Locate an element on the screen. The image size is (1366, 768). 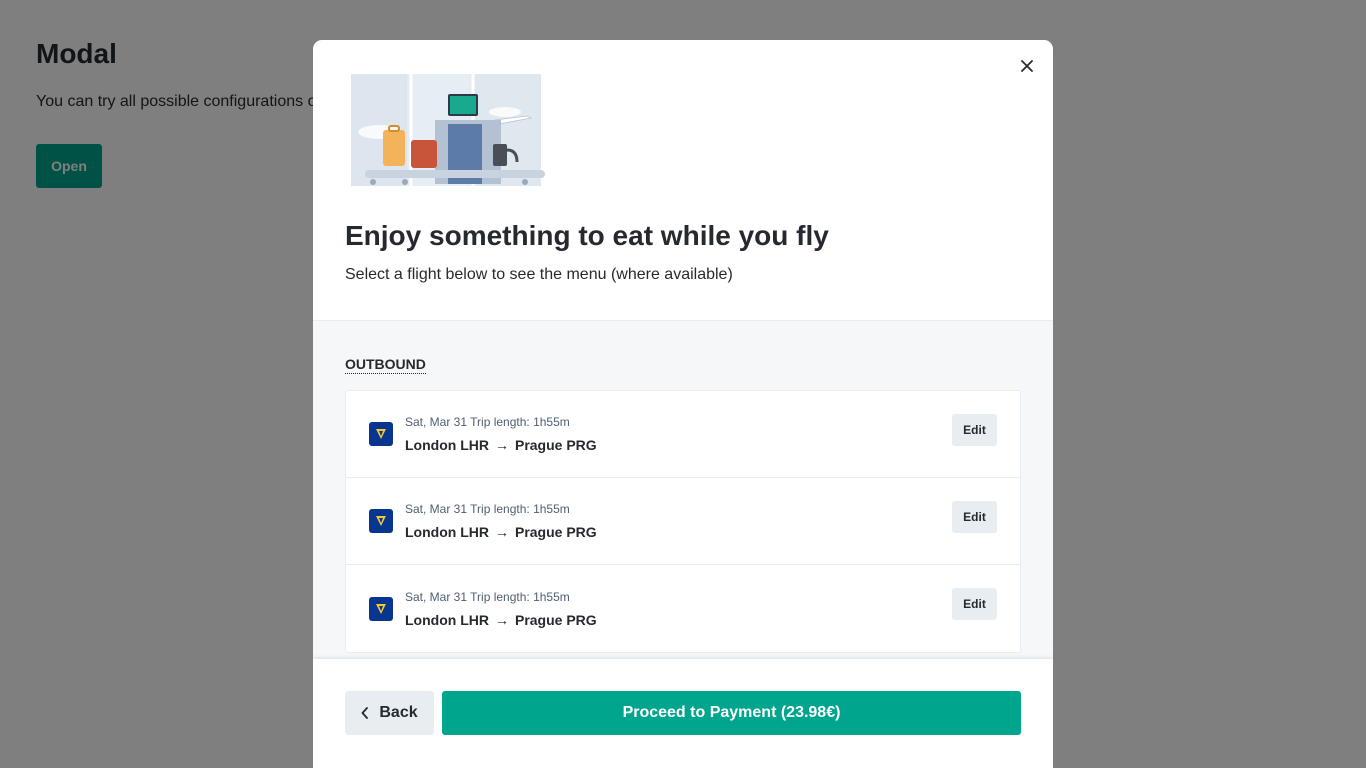
back-button: Back is located at coordinates (389, 713).